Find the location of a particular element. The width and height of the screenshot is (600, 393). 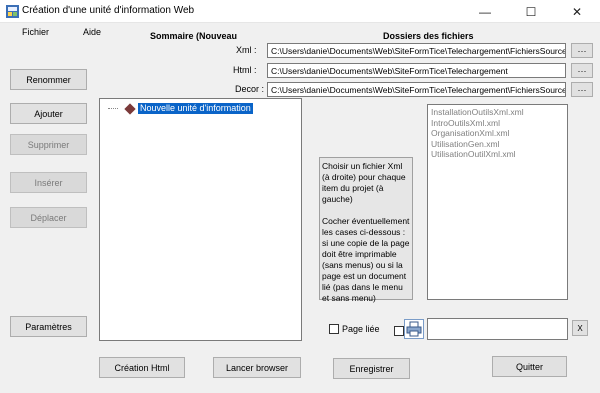

printable-checkbox is located at coordinates (399, 331).